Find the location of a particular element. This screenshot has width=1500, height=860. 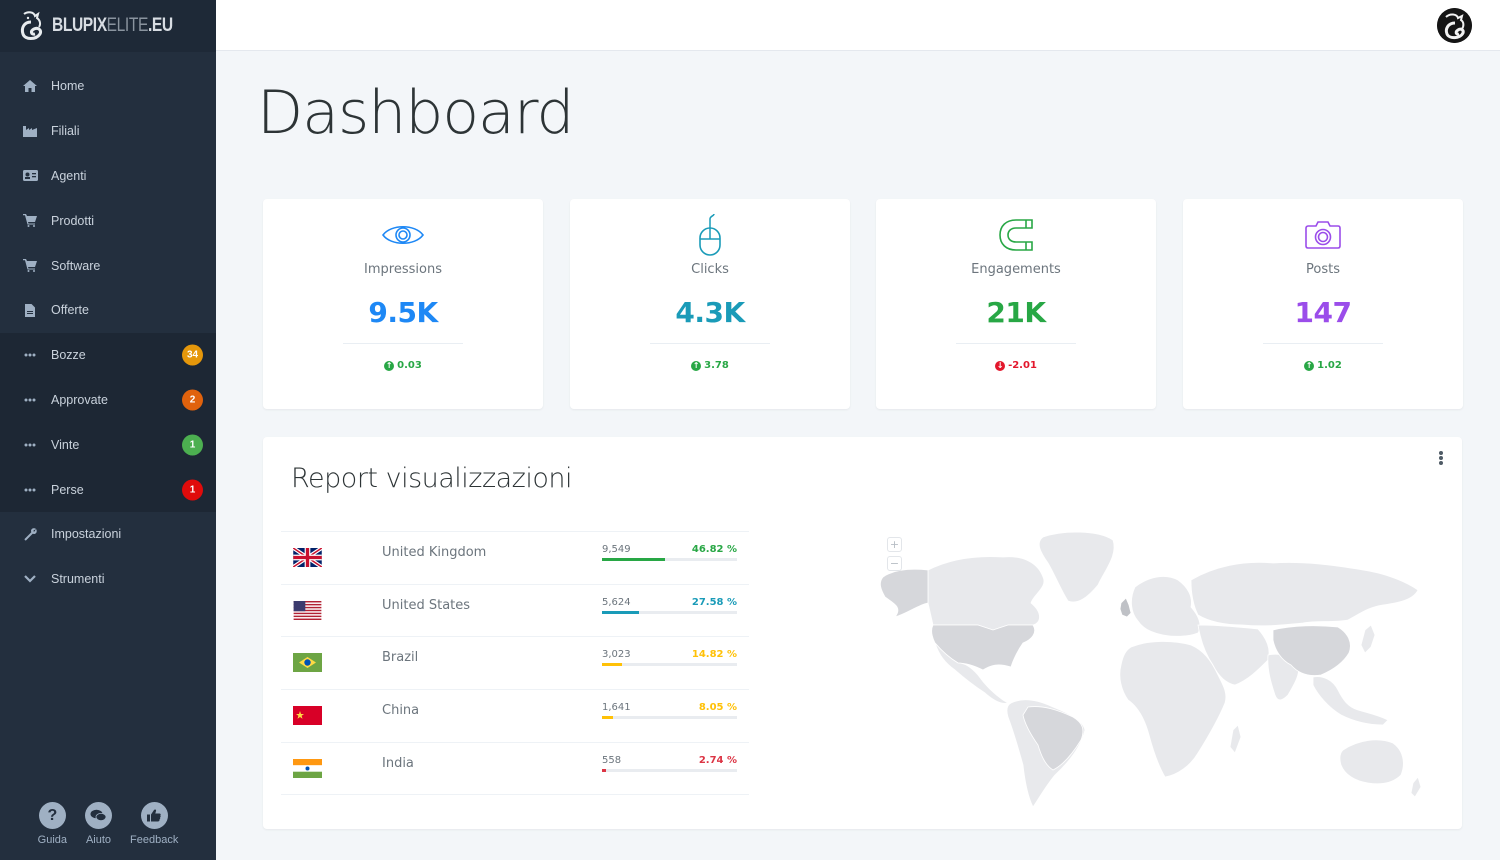

guida-button: ? Guida is located at coordinates (52, 824).